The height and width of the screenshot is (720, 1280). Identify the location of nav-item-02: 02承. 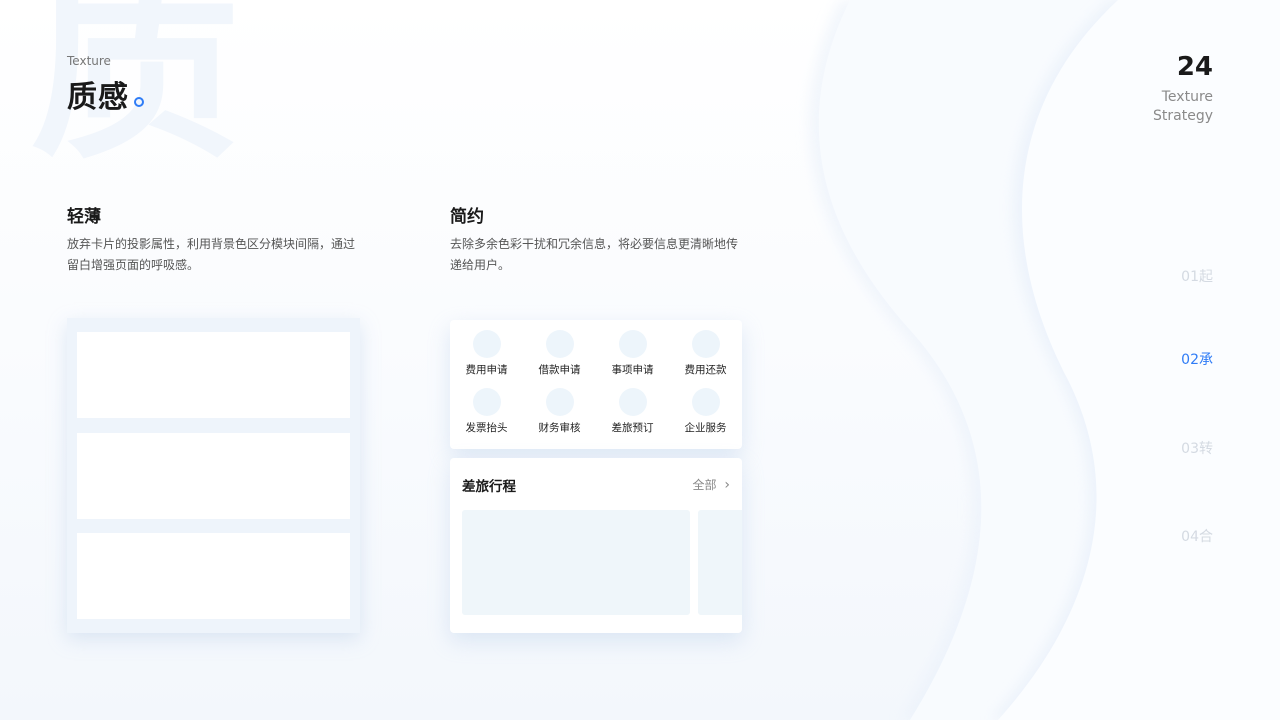
(1197, 359).